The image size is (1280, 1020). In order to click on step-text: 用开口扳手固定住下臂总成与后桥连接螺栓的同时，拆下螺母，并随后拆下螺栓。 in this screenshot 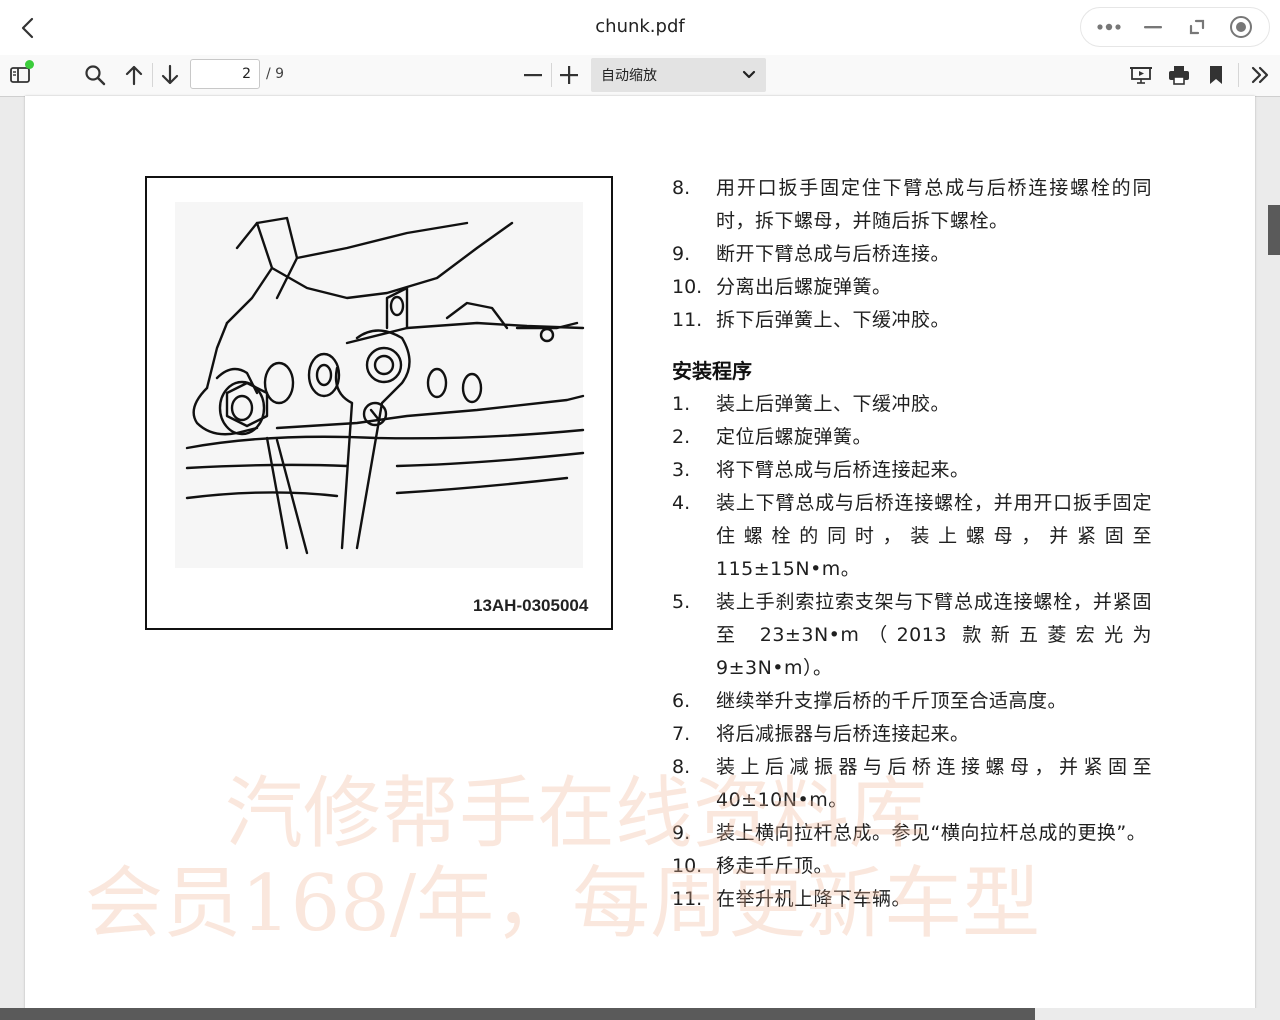, I will do `click(934, 205)`.